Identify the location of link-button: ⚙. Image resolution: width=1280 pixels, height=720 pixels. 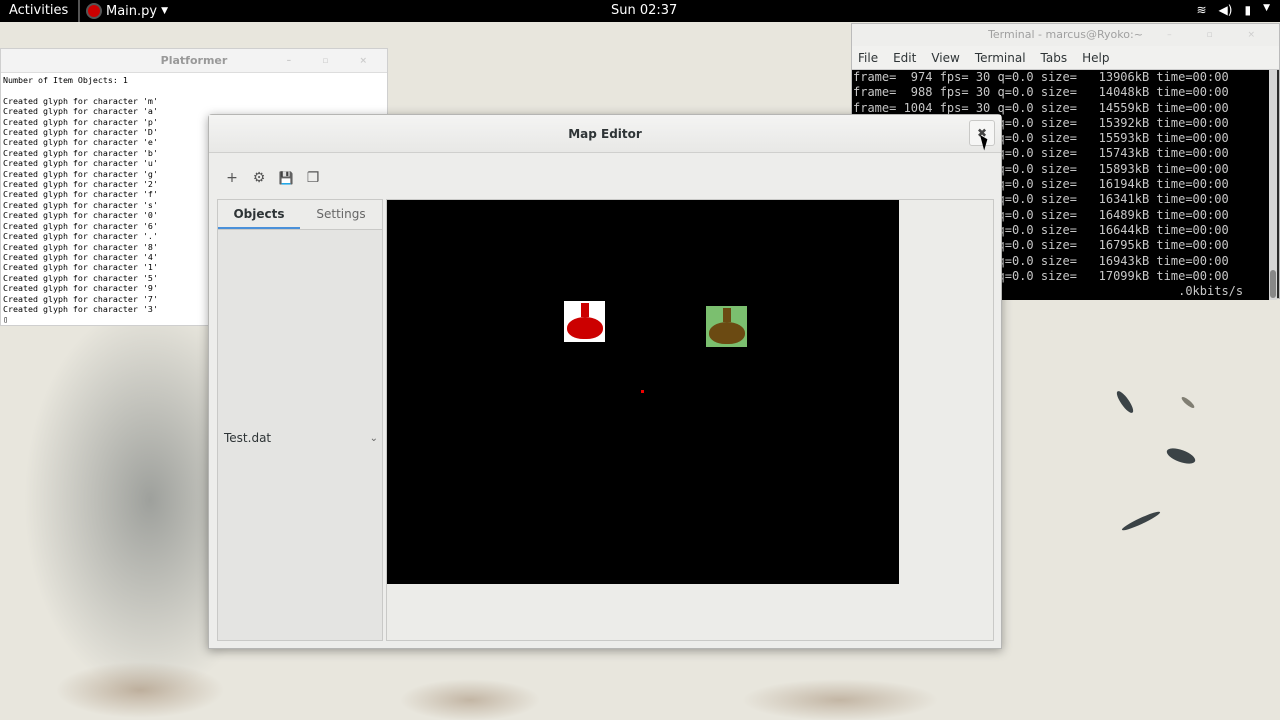
(259, 178).